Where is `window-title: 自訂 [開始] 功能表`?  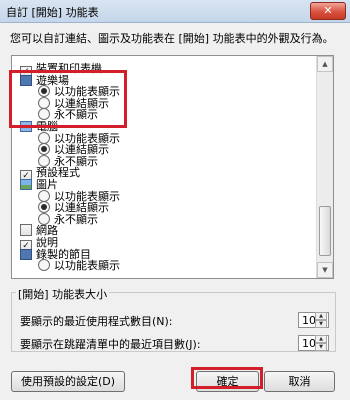 window-title: 自訂 [開始] 功能表 is located at coordinates (52, 12).